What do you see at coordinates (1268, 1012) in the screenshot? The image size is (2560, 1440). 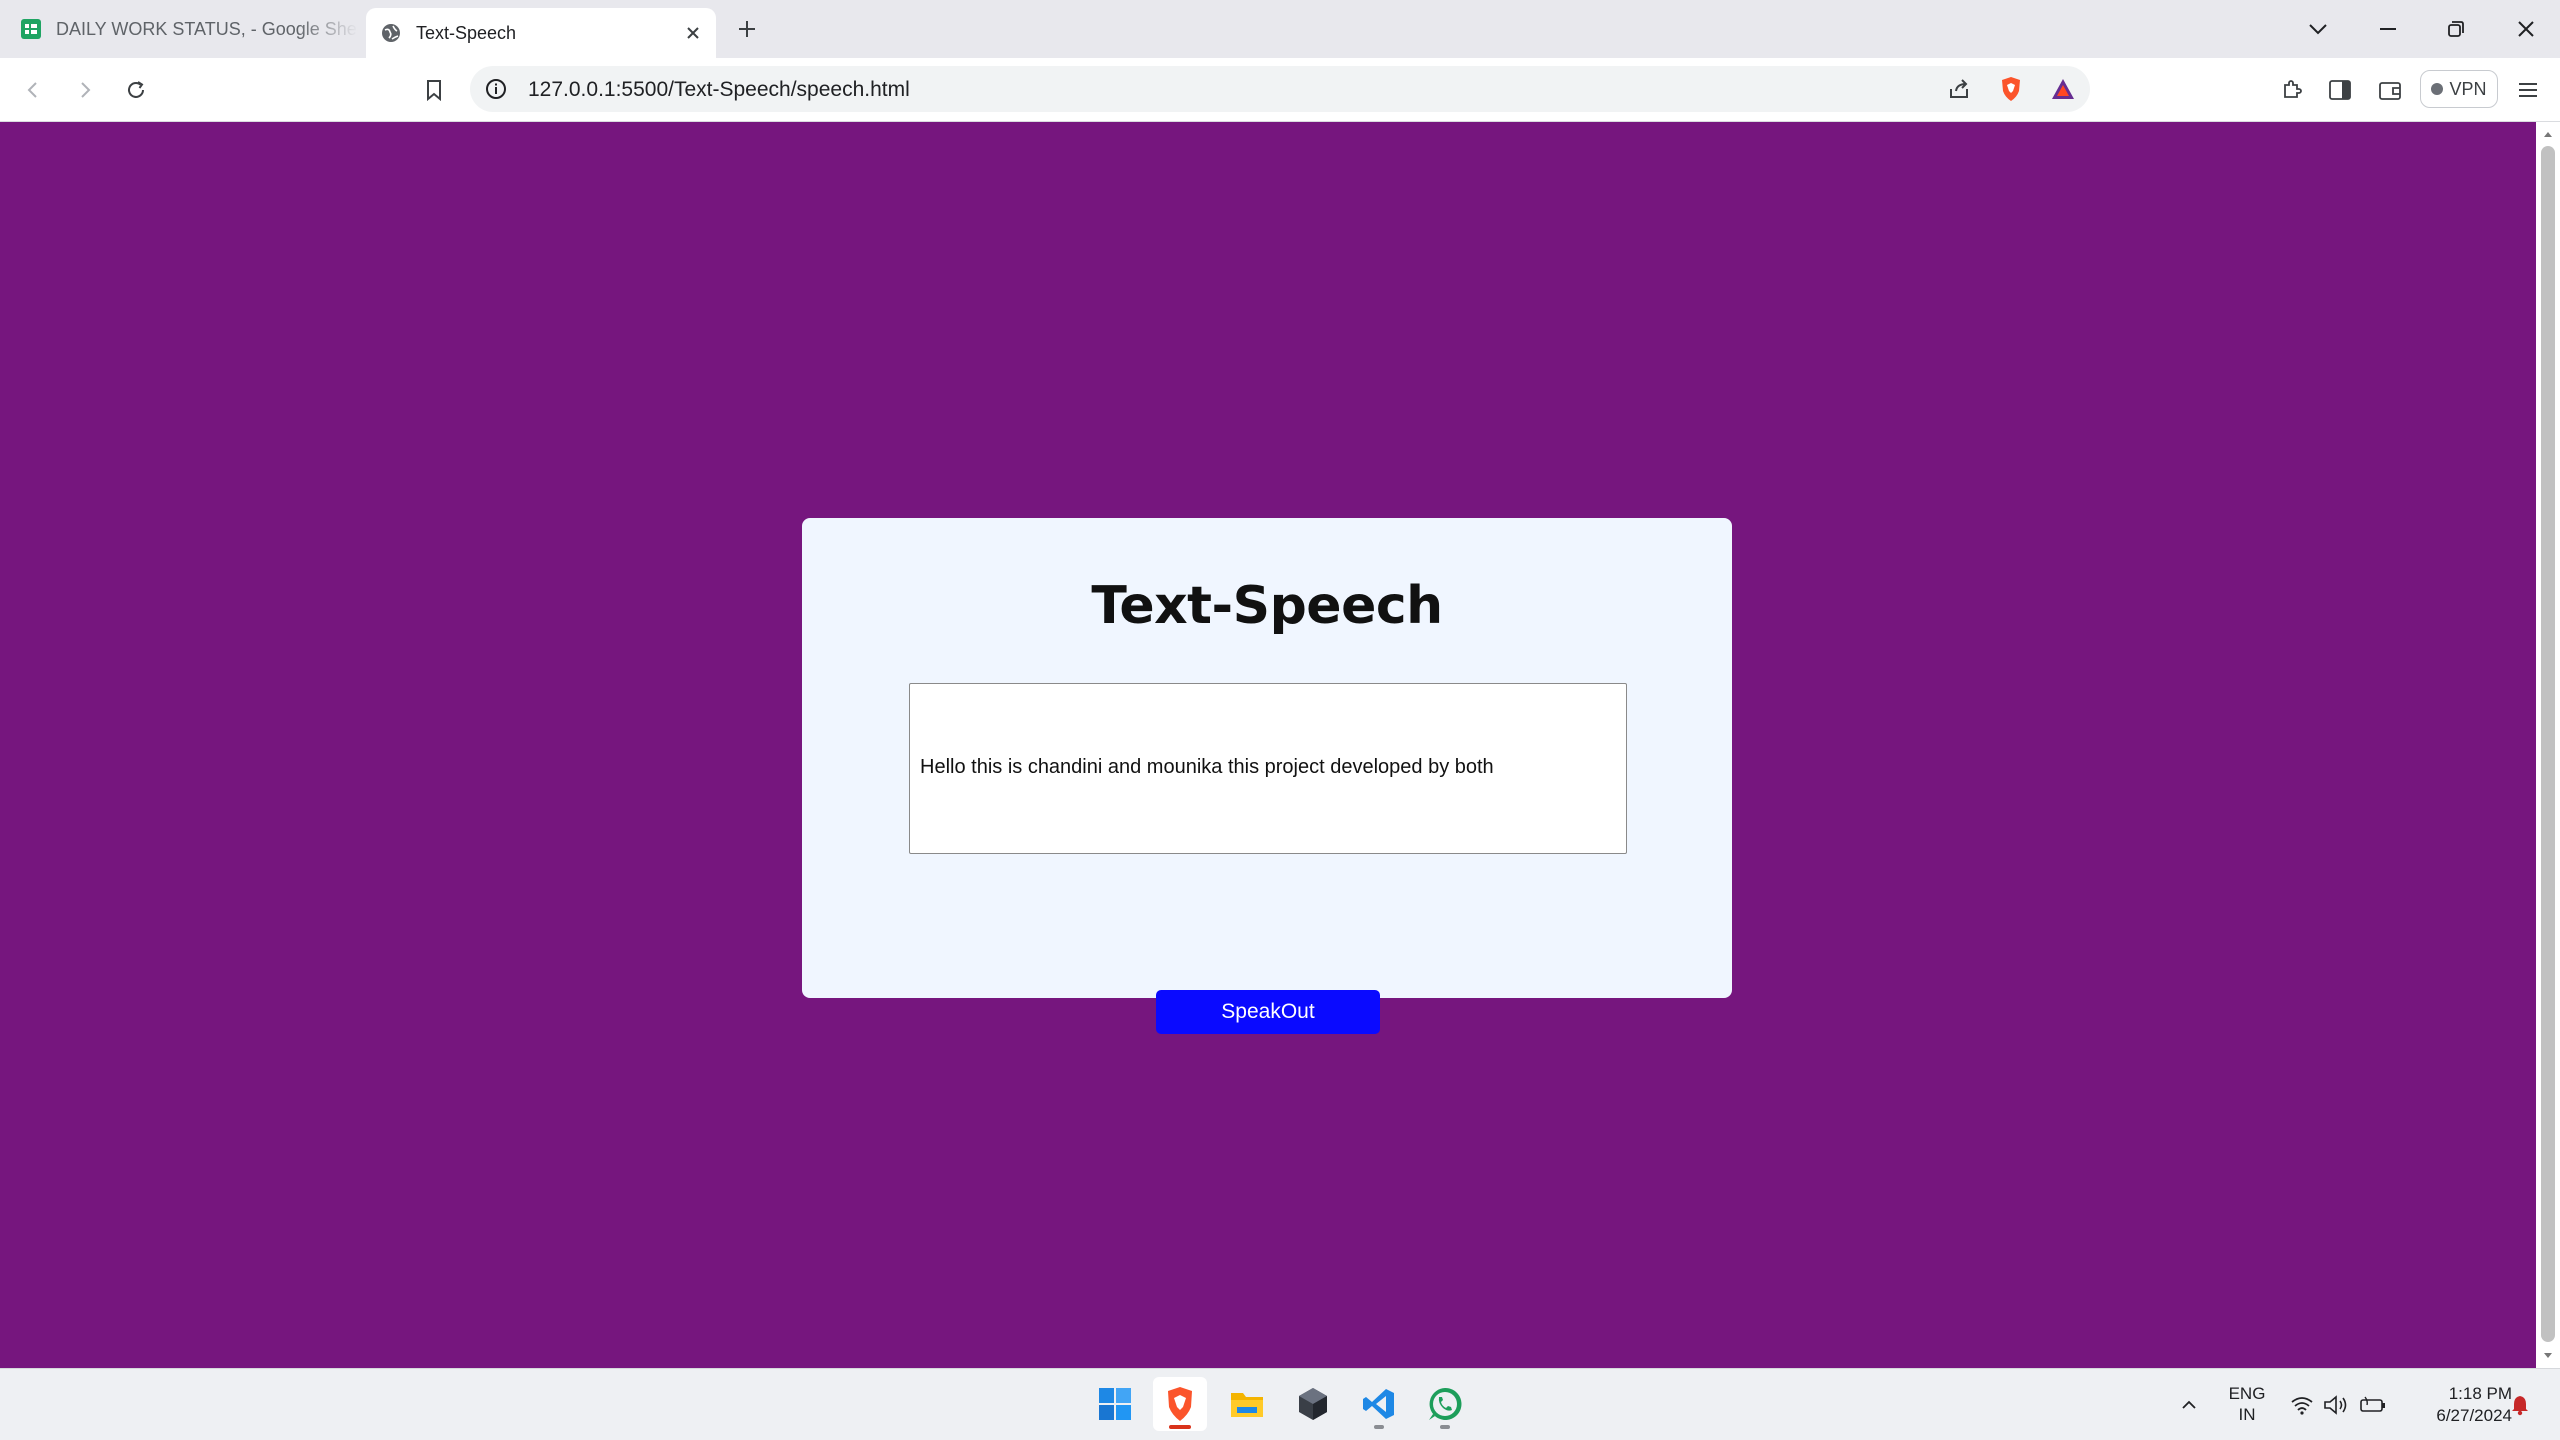 I see `speak-out-button: SpeakOut` at bounding box center [1268, 1012].